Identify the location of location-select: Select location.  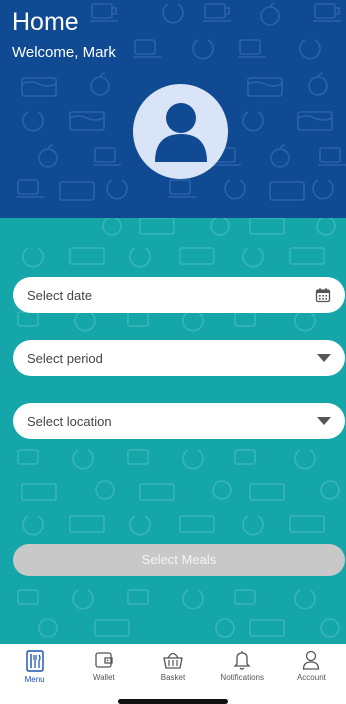
(179, 421).